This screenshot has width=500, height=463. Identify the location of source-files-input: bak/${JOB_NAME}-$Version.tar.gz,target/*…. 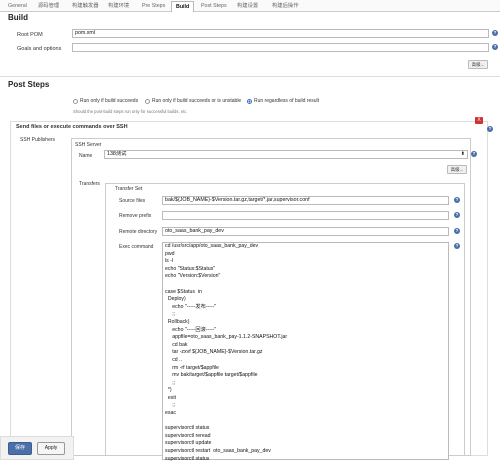
(305, 200).